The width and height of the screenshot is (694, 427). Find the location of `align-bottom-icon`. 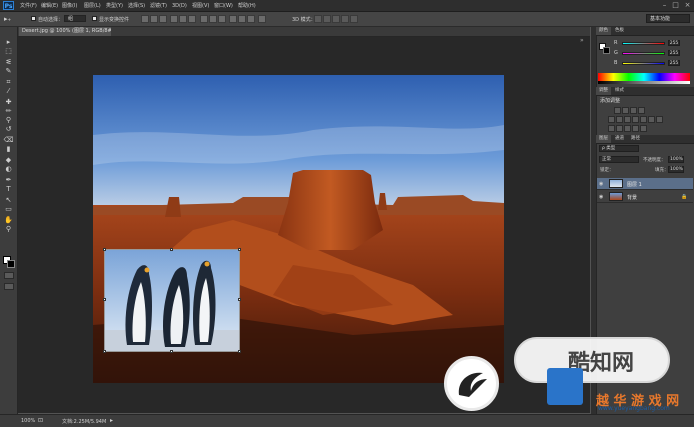

align-bottom-icon is located at coordinates (163, 19).